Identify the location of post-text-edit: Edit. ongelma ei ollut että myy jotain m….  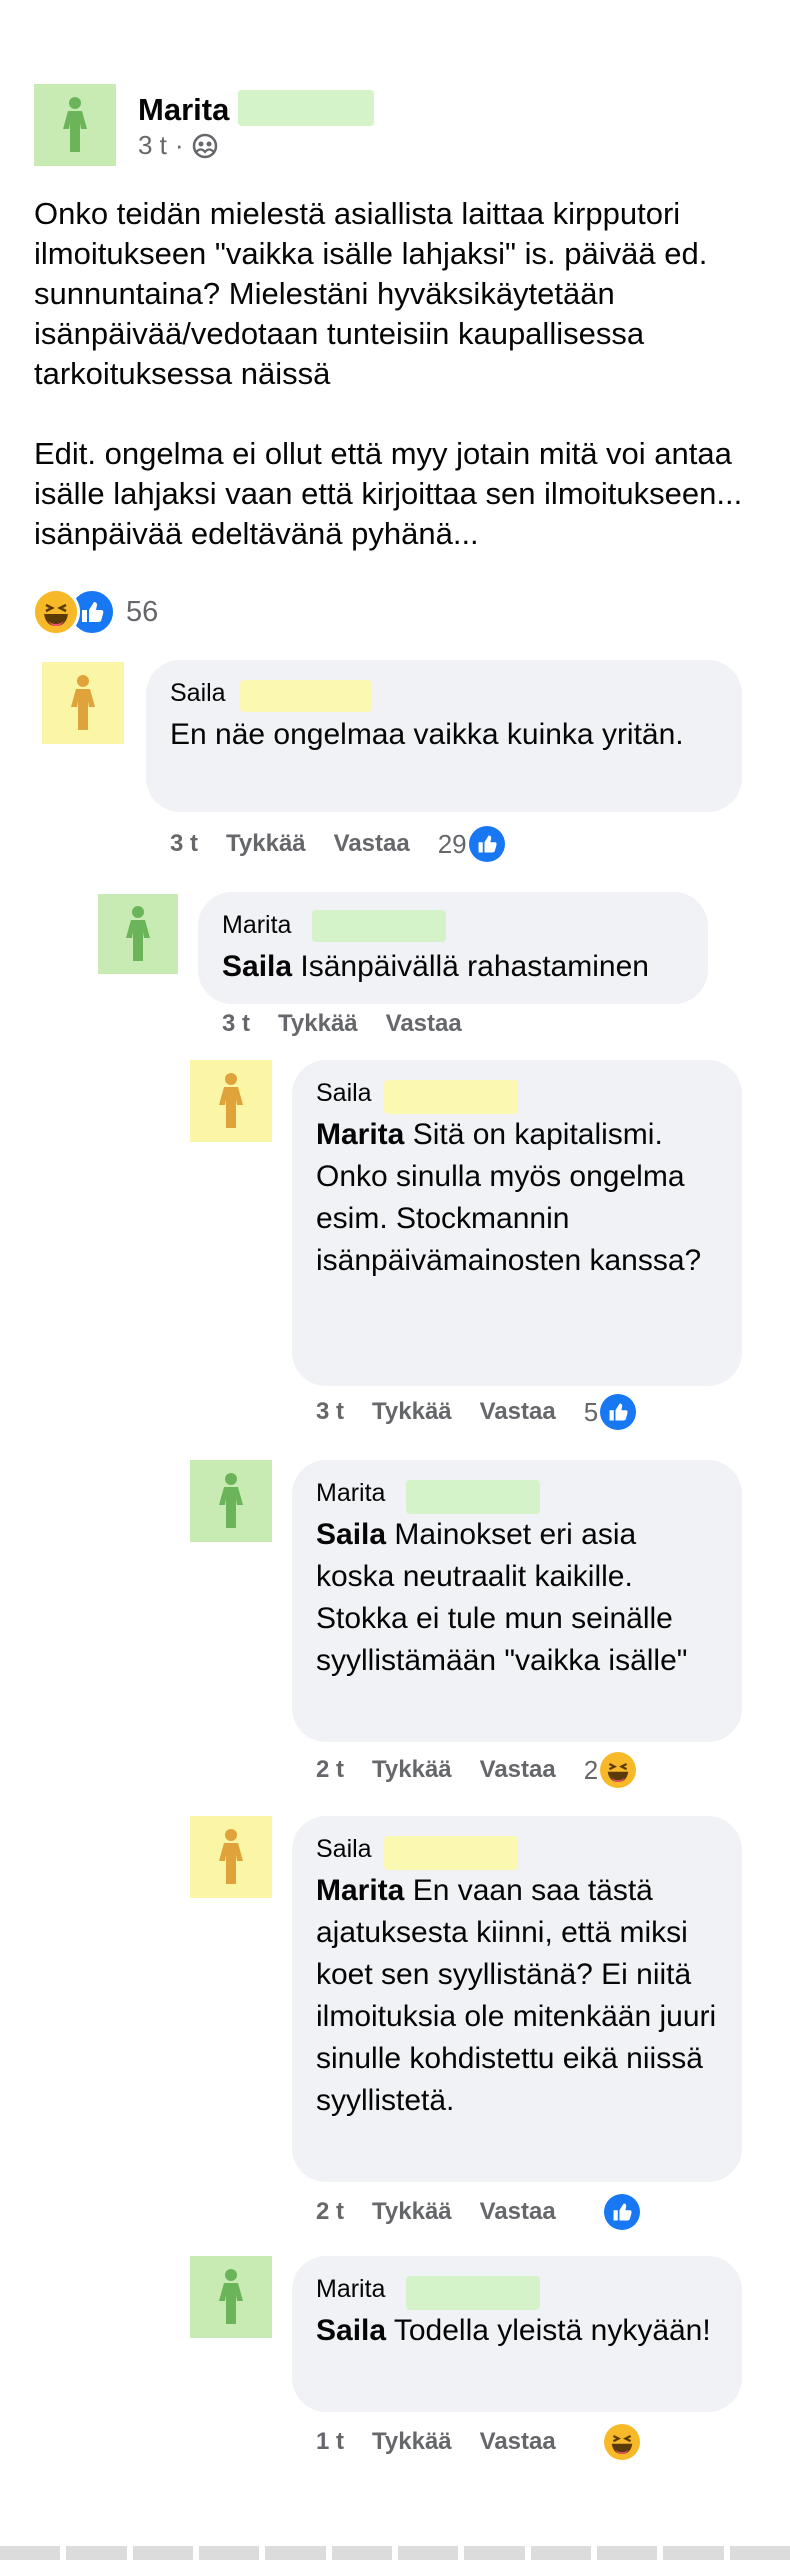
(388, 493).